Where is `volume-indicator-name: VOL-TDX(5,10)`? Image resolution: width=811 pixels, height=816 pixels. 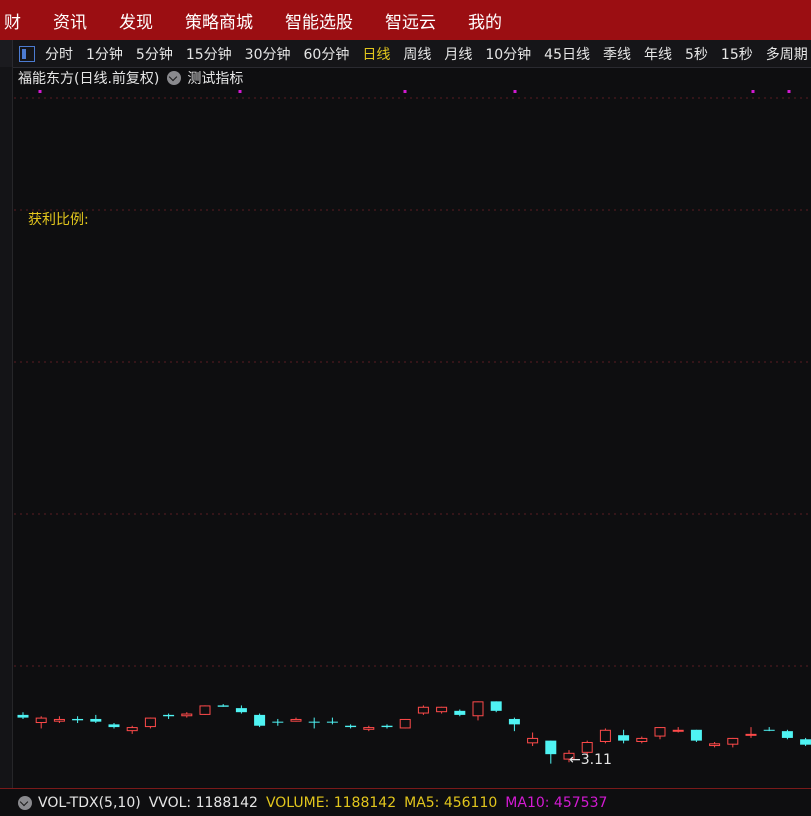 volume-indicator-name: VOL-TDX(5,10) is located at coordinates (89, 803).